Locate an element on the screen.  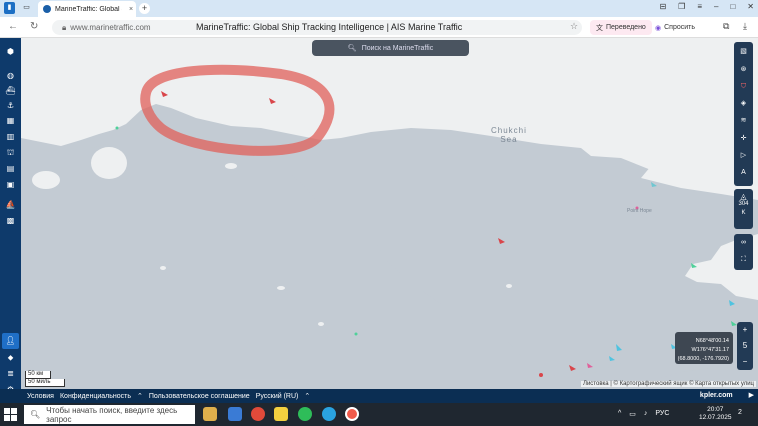
clock-time: 20:07 is located at coordinates (715, 409).